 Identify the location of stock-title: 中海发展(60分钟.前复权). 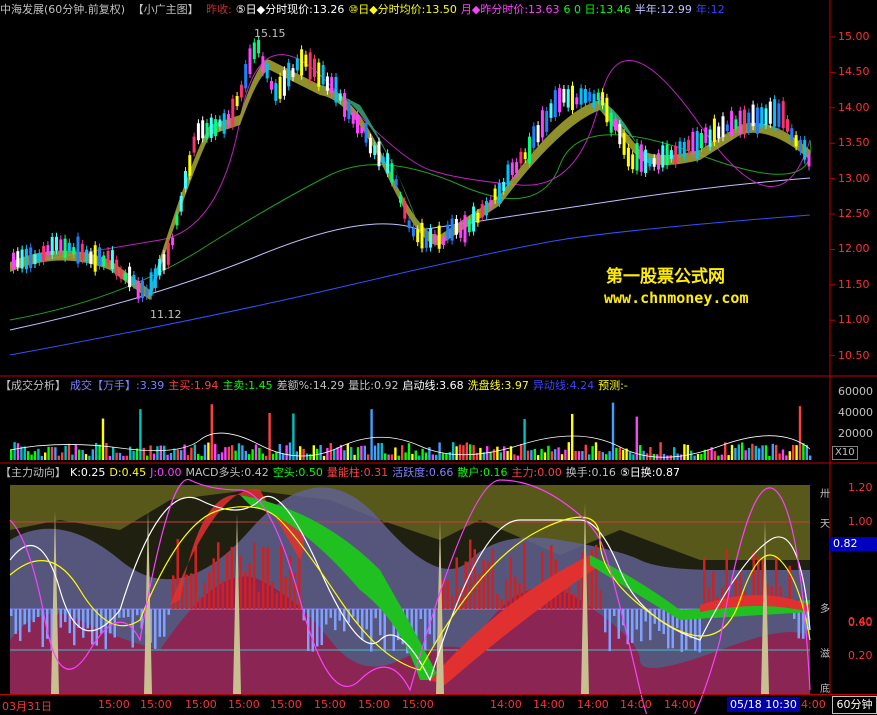
(62, 9).